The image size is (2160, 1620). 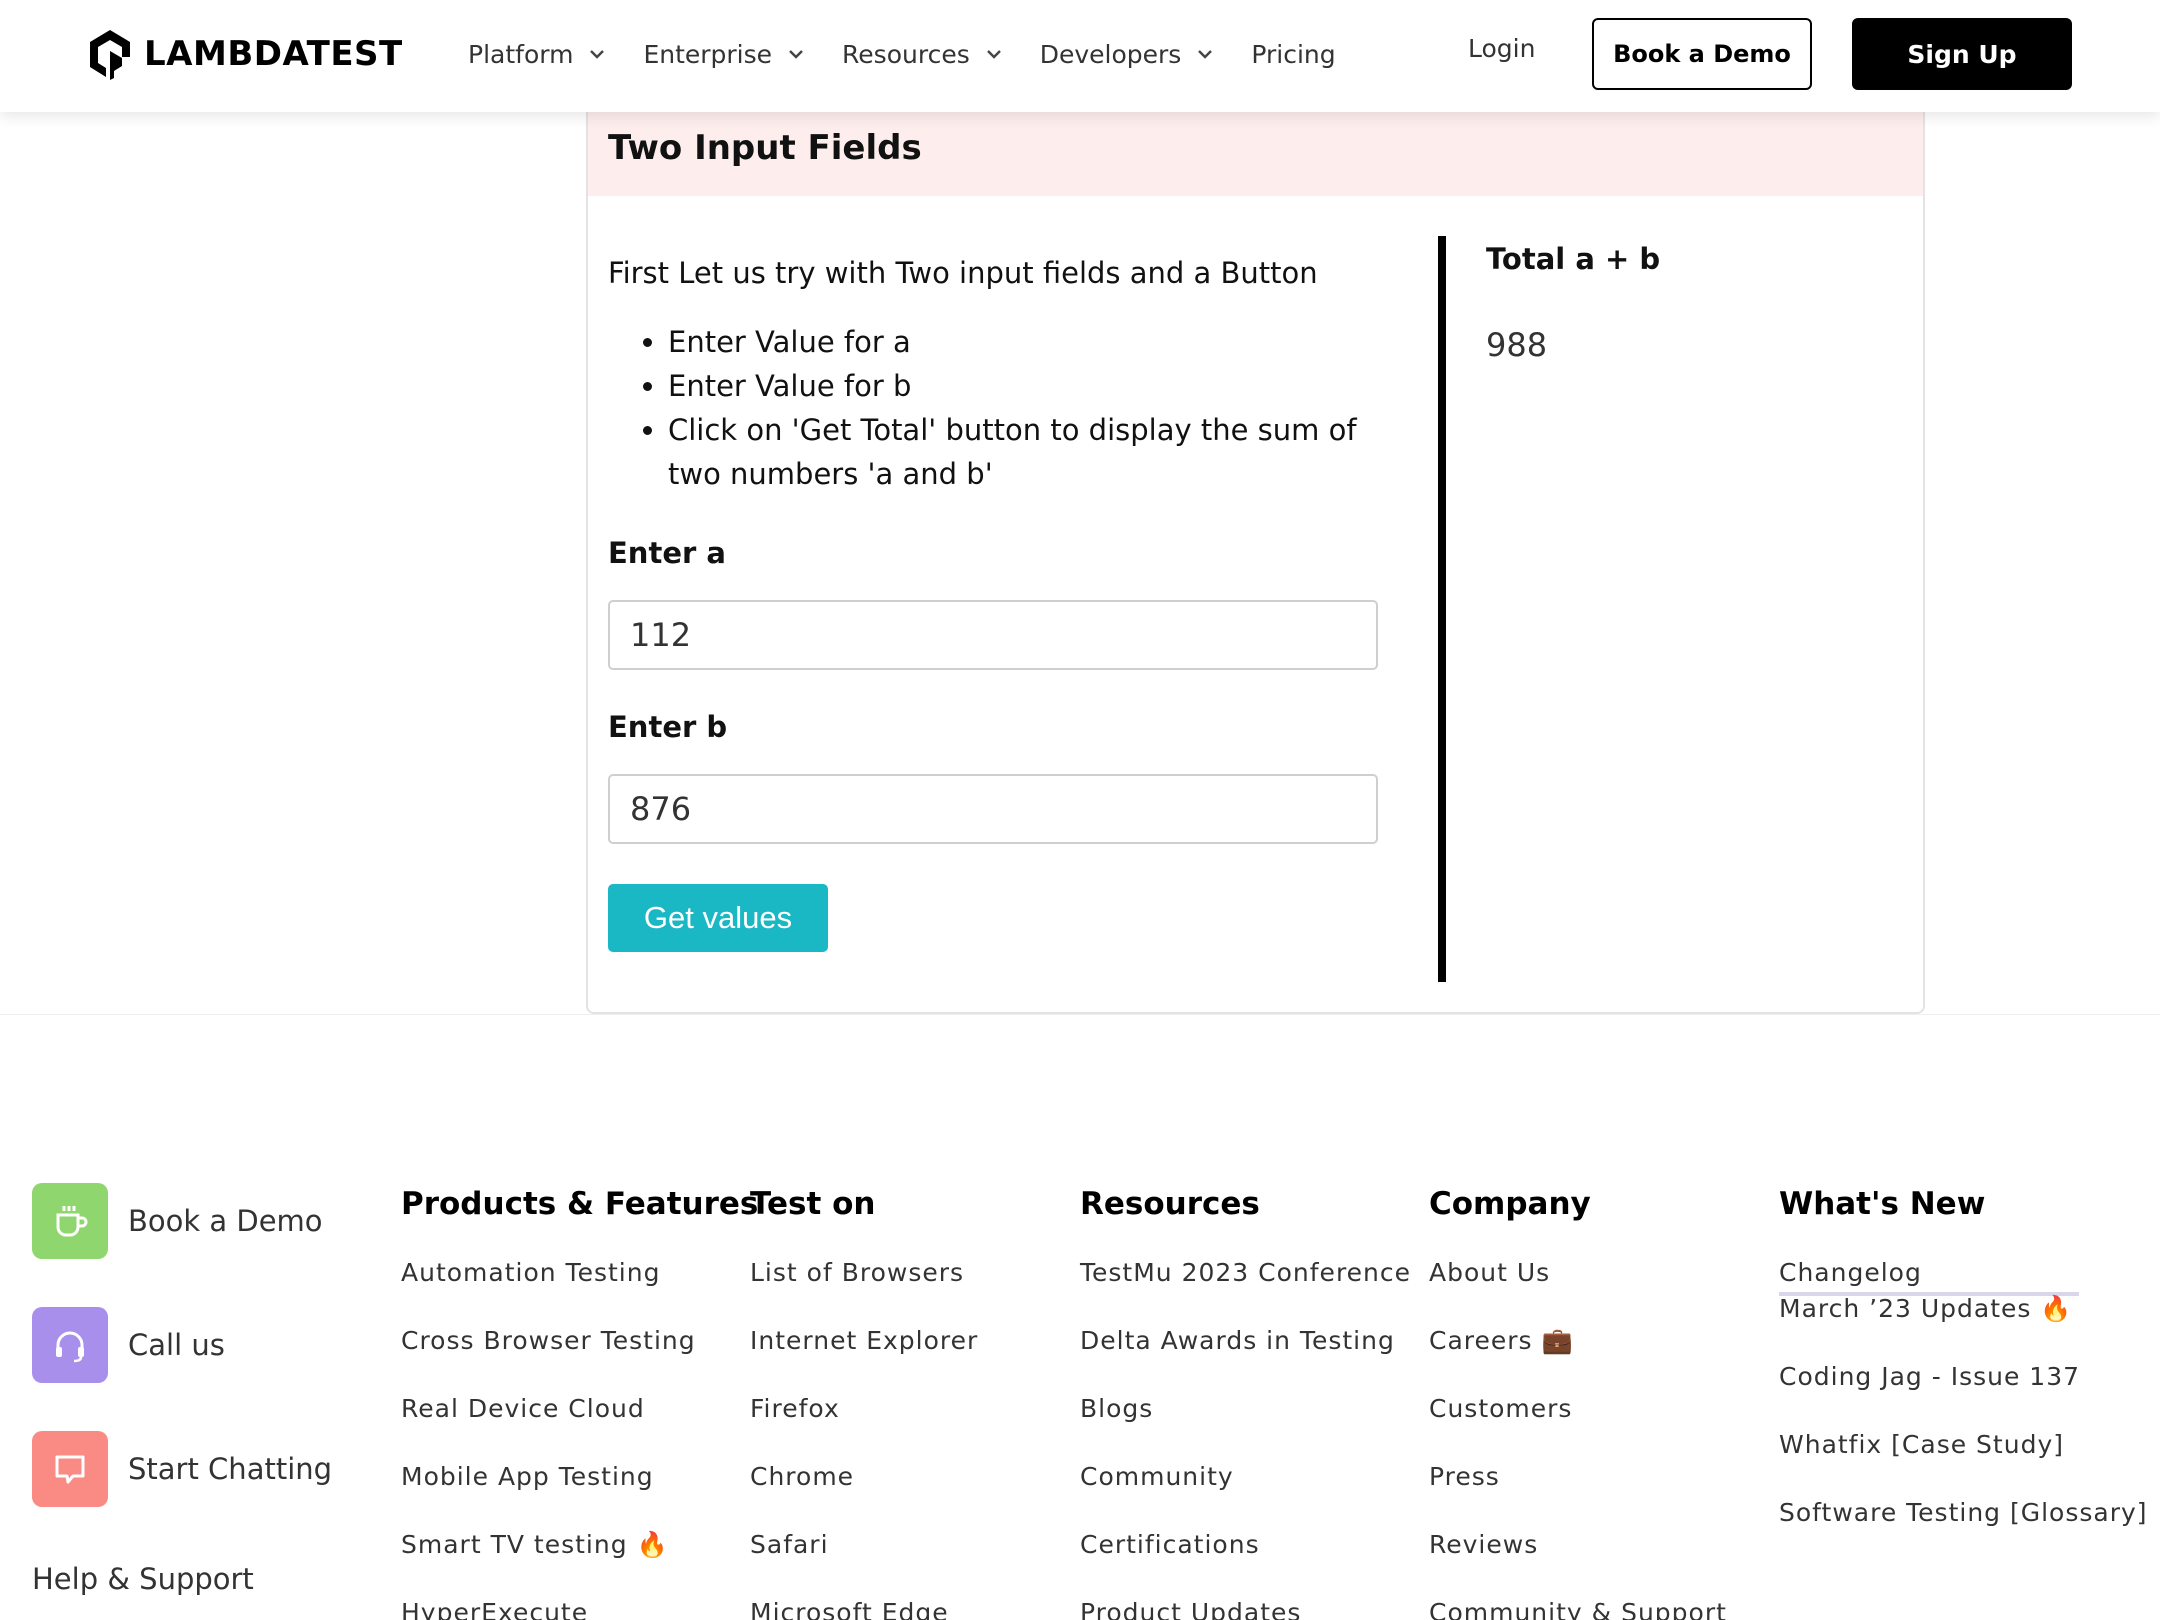 What do you see at coordinates (1245, 1608) in the screenshot?
I see `footer-link: Product Updates` at bounding box center [1245, 1608].